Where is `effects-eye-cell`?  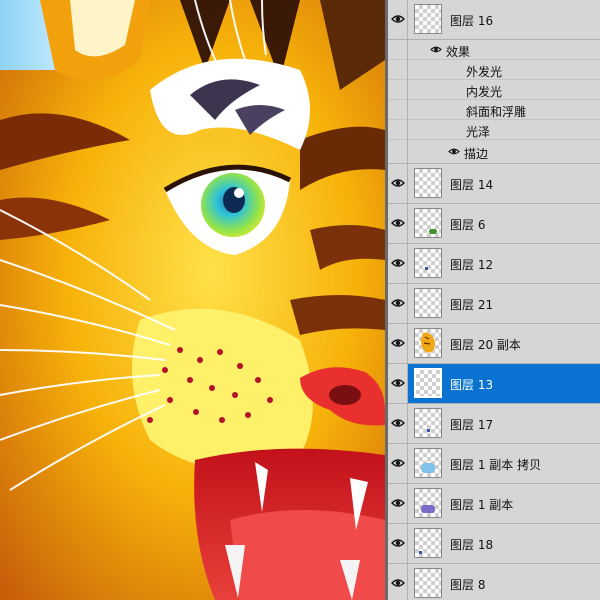 effects-eye-cell is located at coordinates (398, 50).